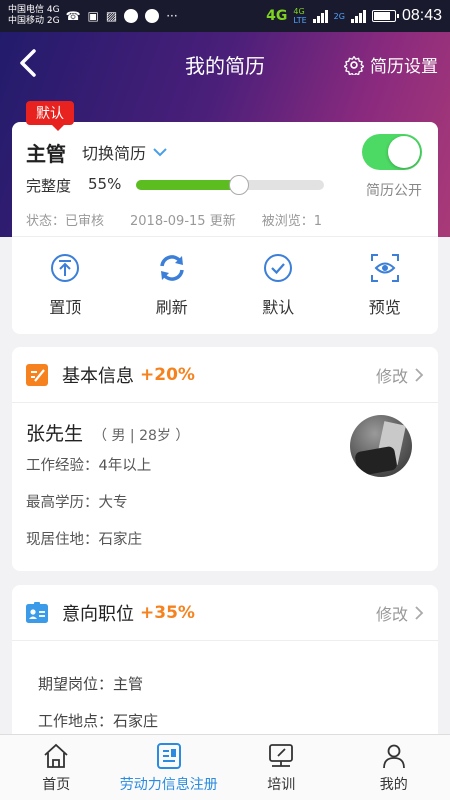  Describe the element at coordinates (29, 63) in the screenshot. I see `back-icon` at that location.